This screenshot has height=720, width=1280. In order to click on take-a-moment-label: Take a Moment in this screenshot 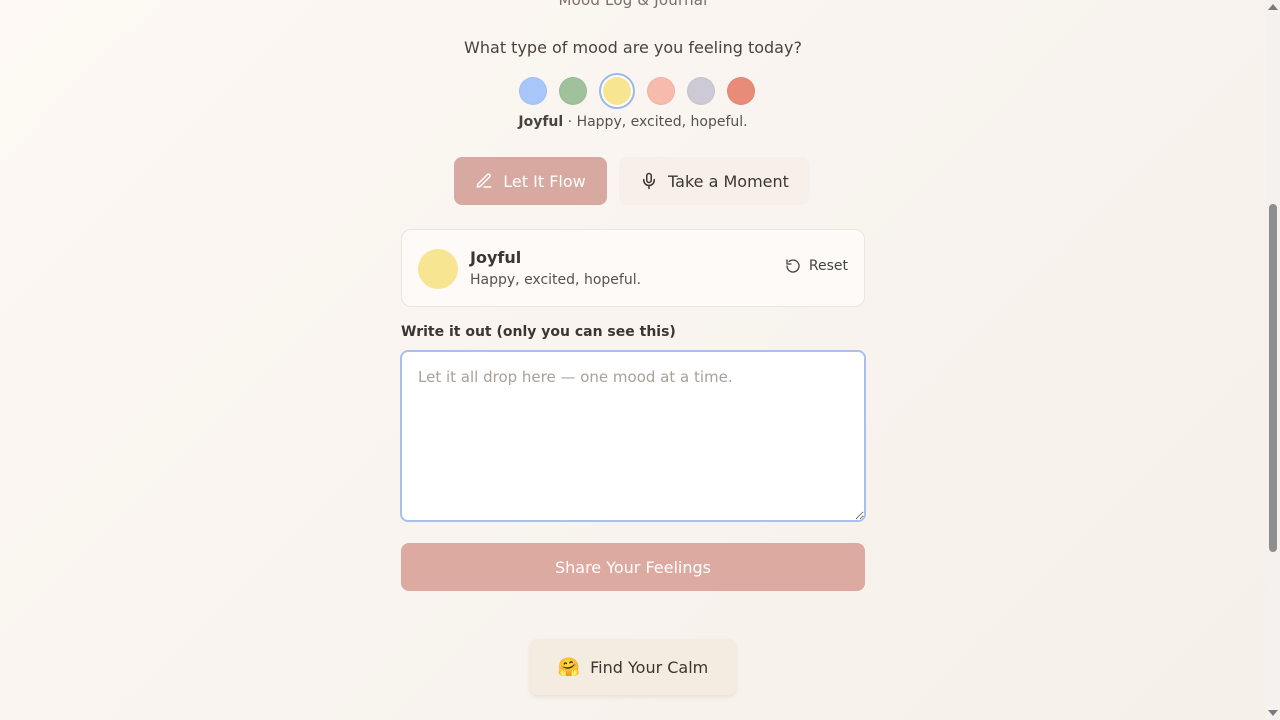, I will do `click(728, 181)`.